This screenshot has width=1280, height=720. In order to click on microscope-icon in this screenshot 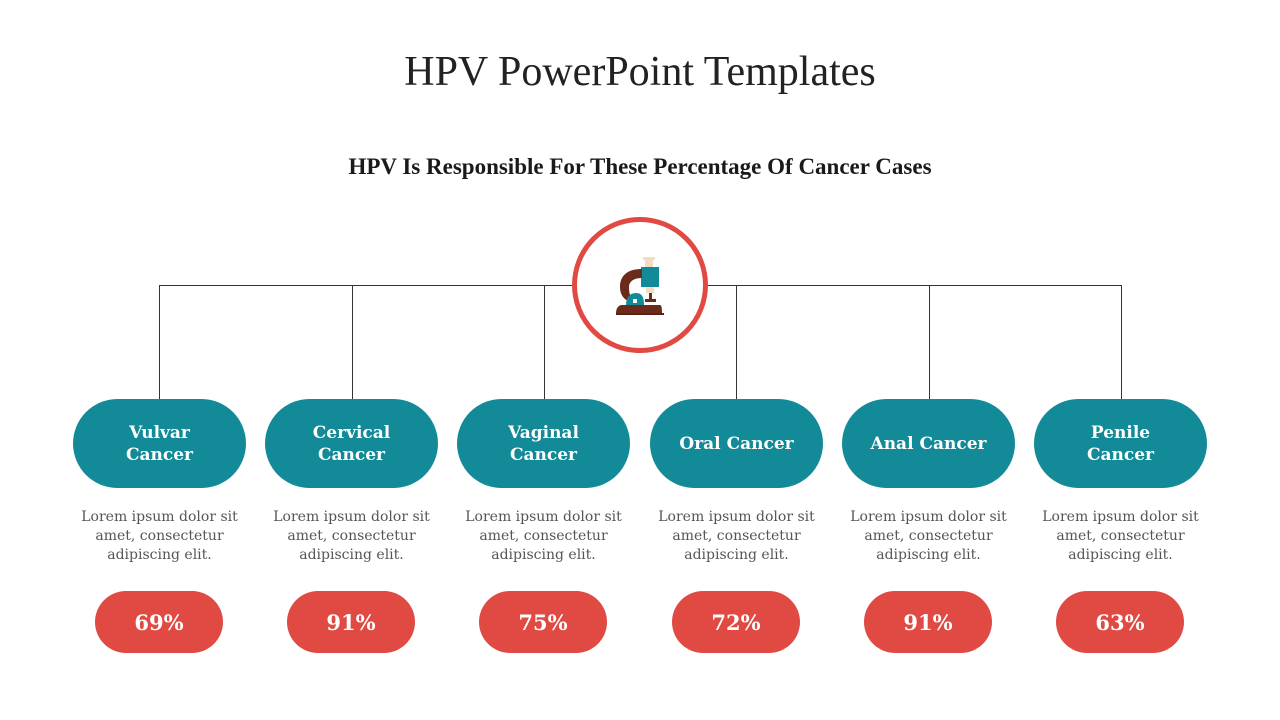, I will do `click(640, 286)`.